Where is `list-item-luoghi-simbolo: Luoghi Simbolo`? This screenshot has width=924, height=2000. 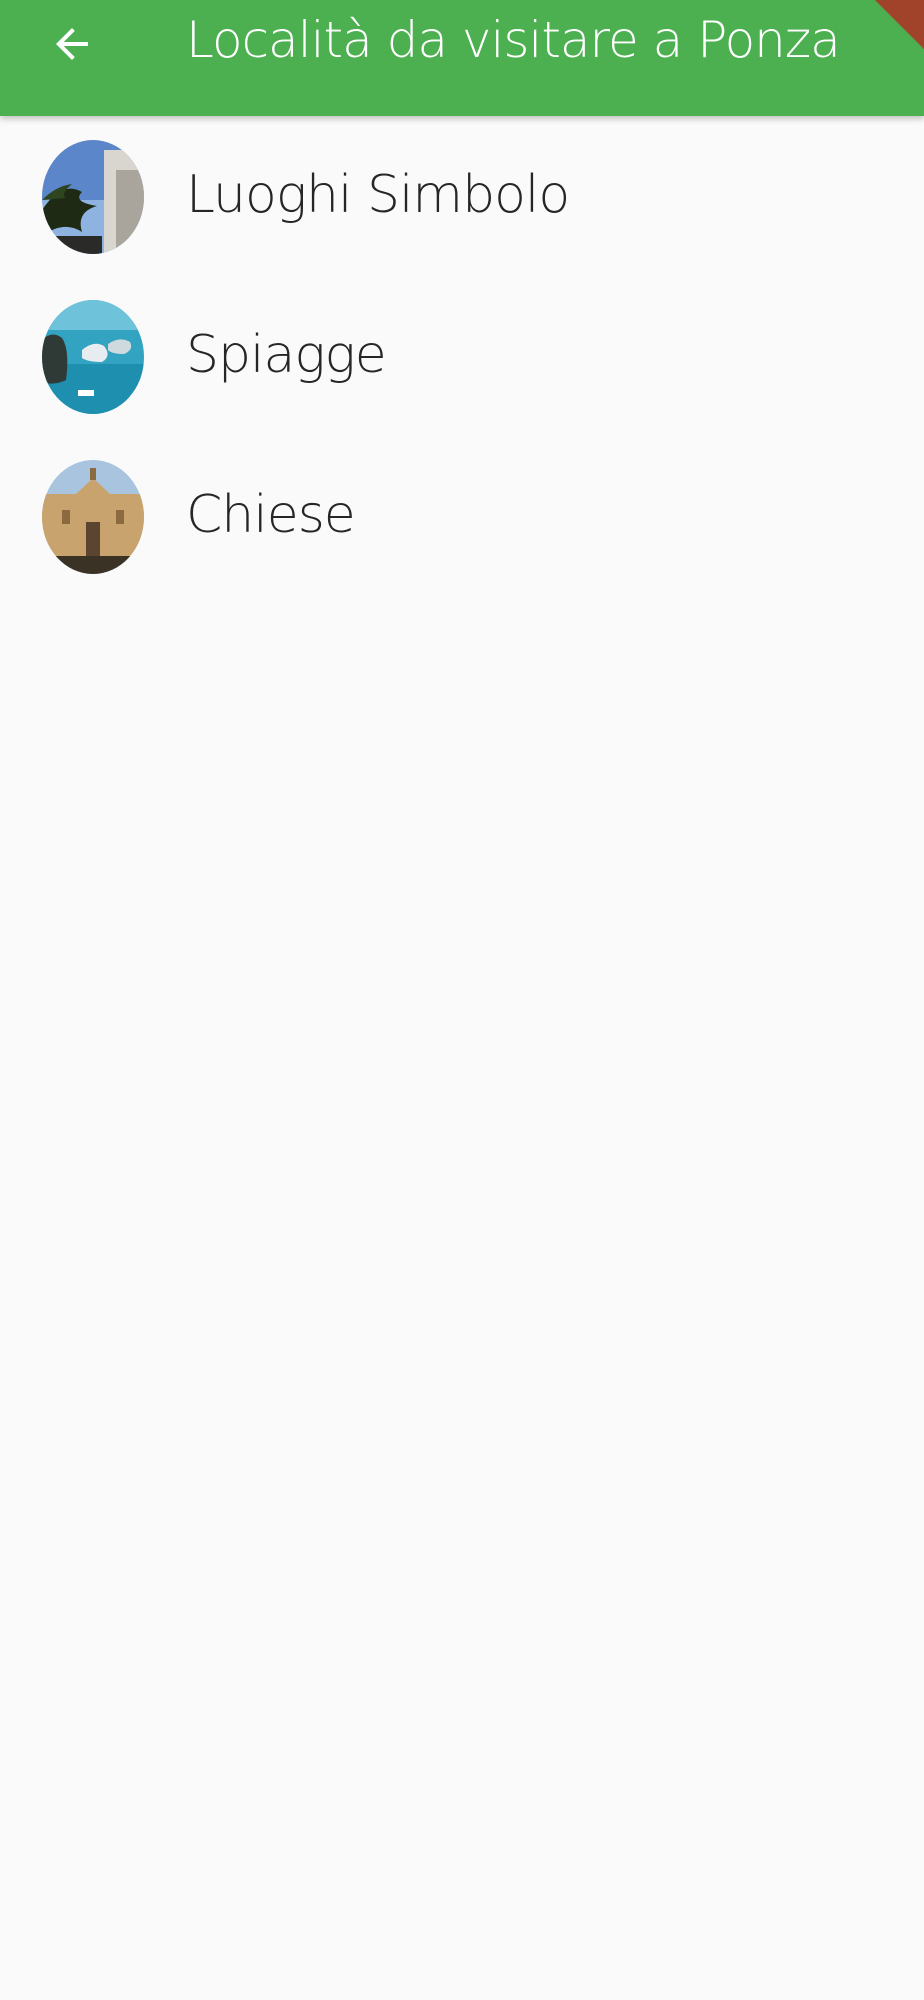 list-item-luoghi-simbolo: Luoghi Simbolo is located at coordinates (462, 196).